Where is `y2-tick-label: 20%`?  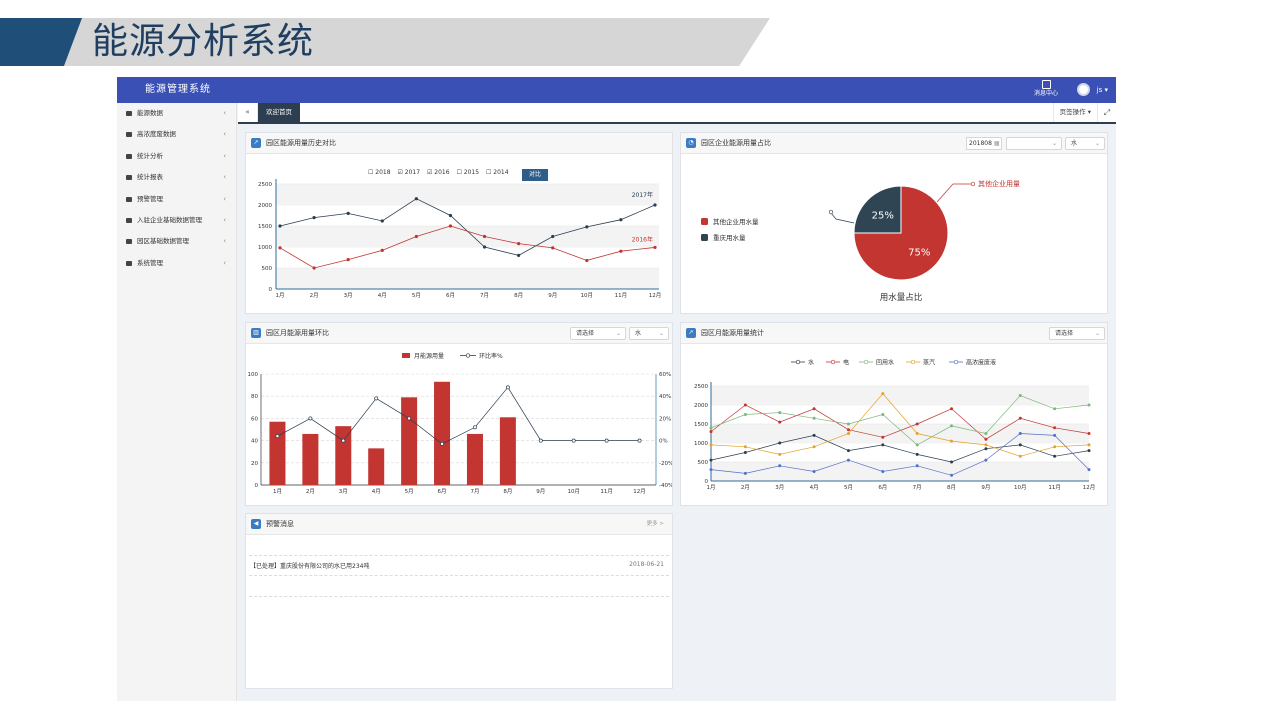 y2-tick-label: 20% is located at coordinates (665, 419).